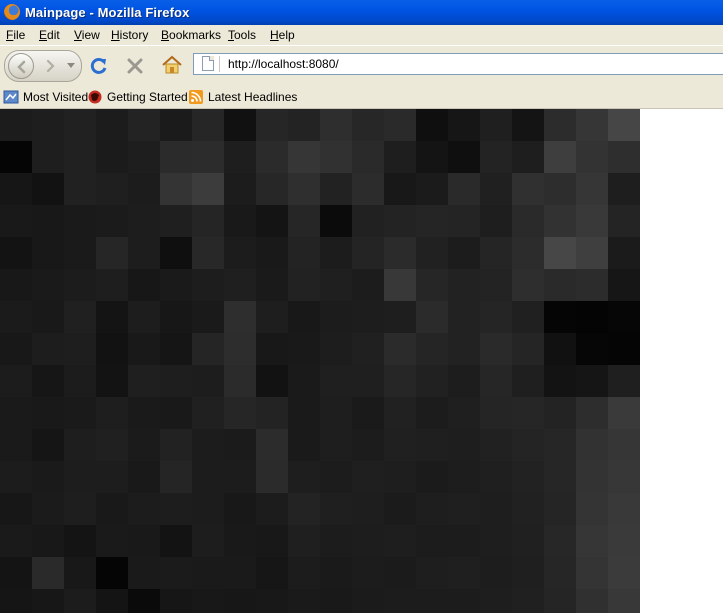 The width and height of the screenshot is (723, 613). I want to click on url-text: http://localhost:8080/, so click(283, 64).